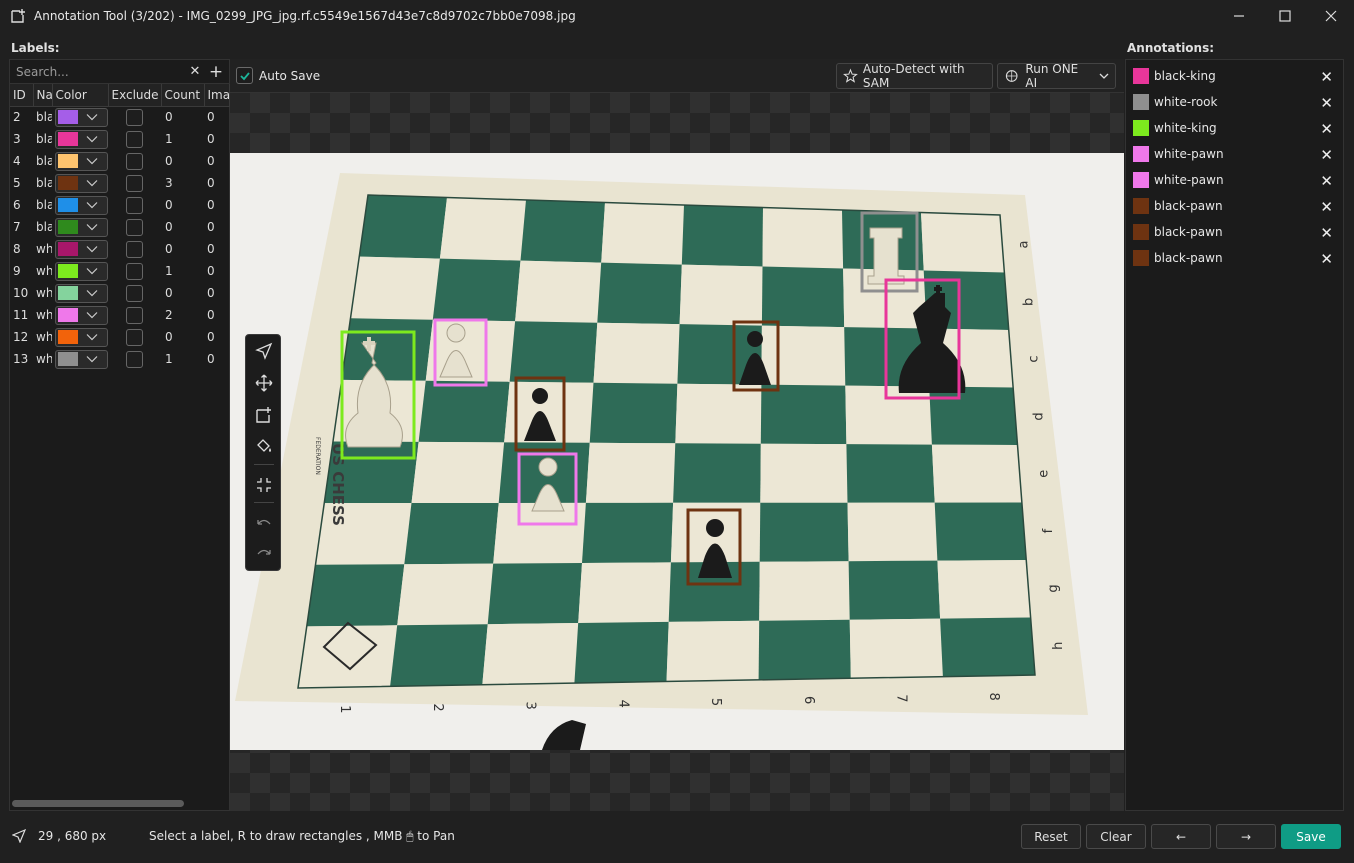  What do you see at coordinates (244, 75) in the screenshot?
I see `auto-save-checkbox` at bounding box center [244, 75].